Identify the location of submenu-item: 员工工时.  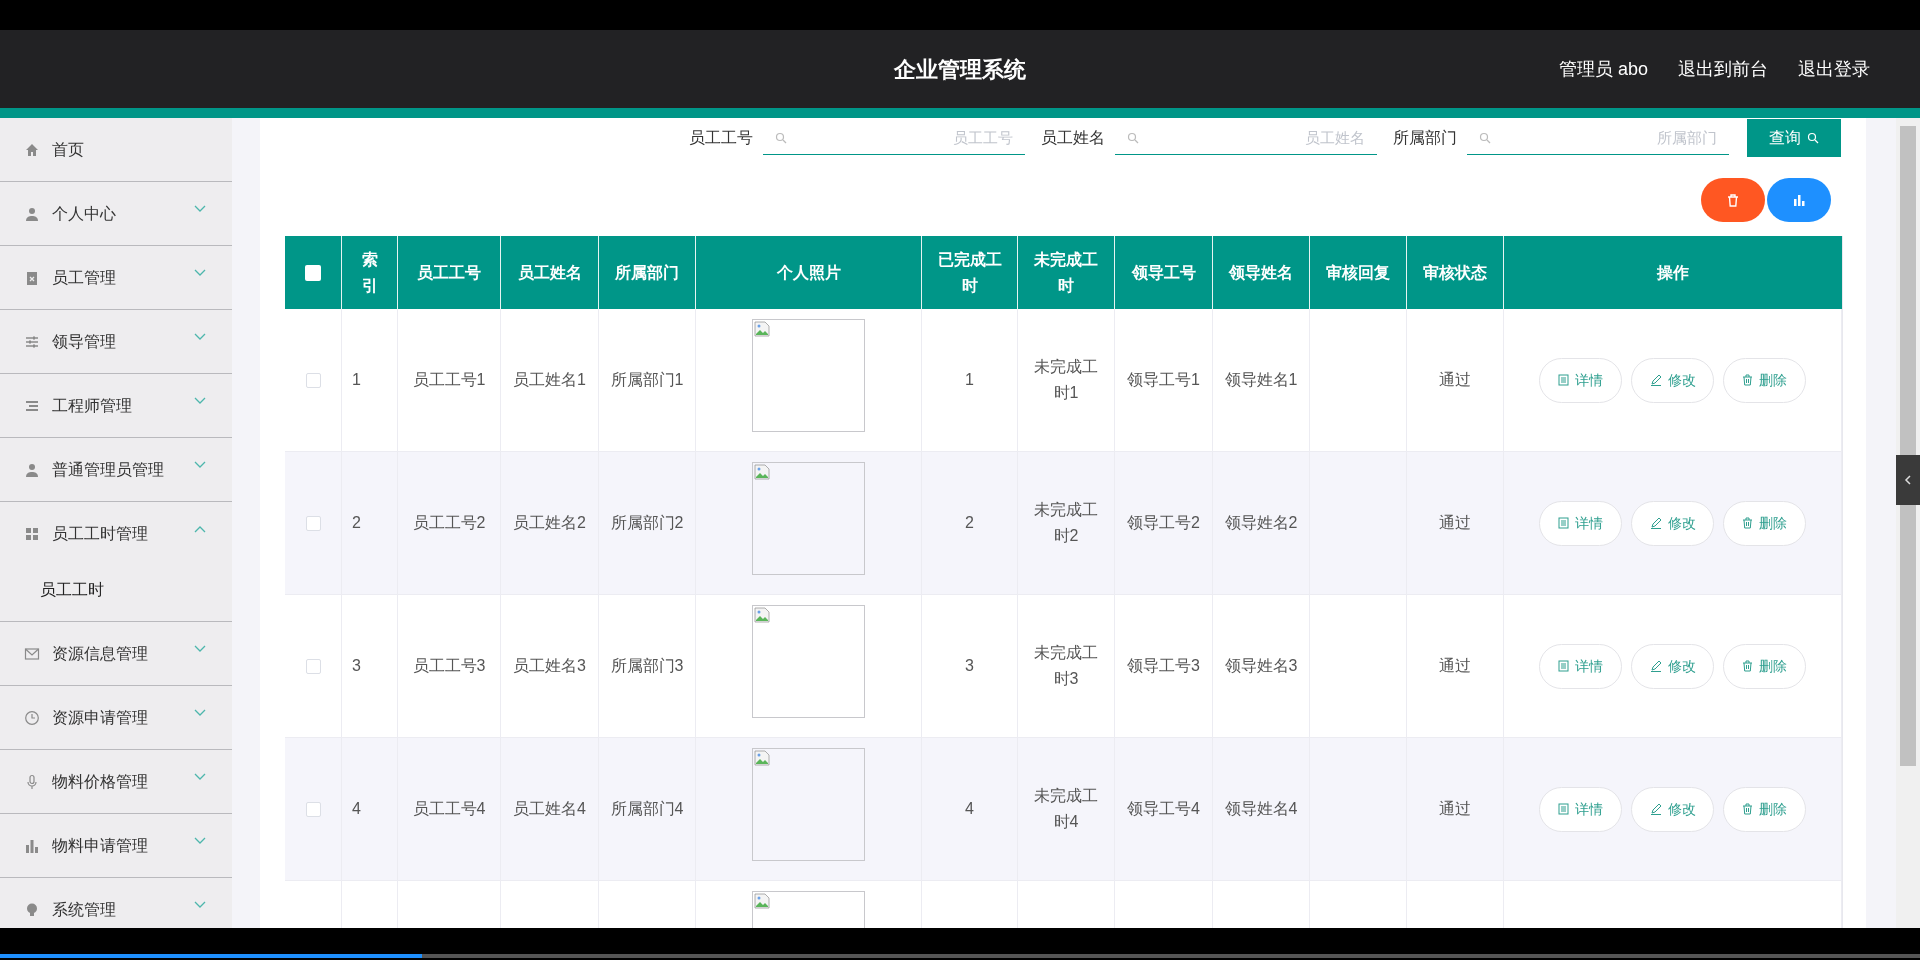
(72, 590).